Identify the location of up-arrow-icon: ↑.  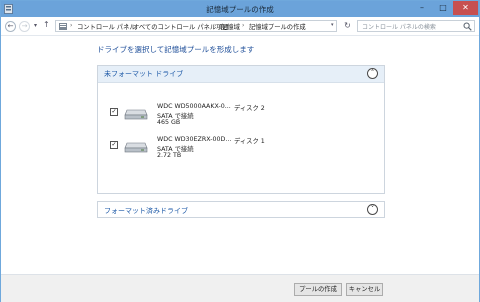
(46, 24).